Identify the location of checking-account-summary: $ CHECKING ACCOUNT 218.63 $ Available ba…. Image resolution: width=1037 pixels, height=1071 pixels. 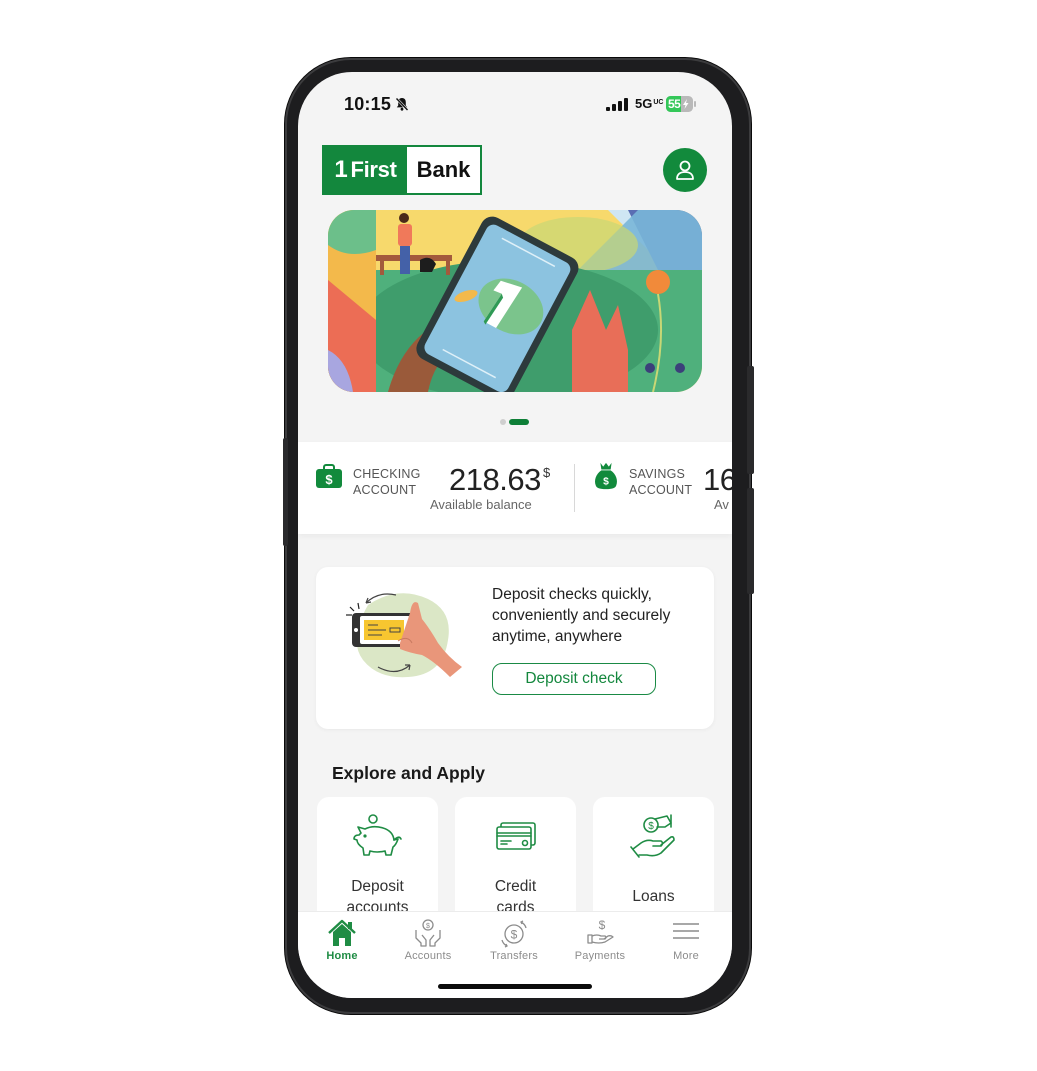
(436, 488).